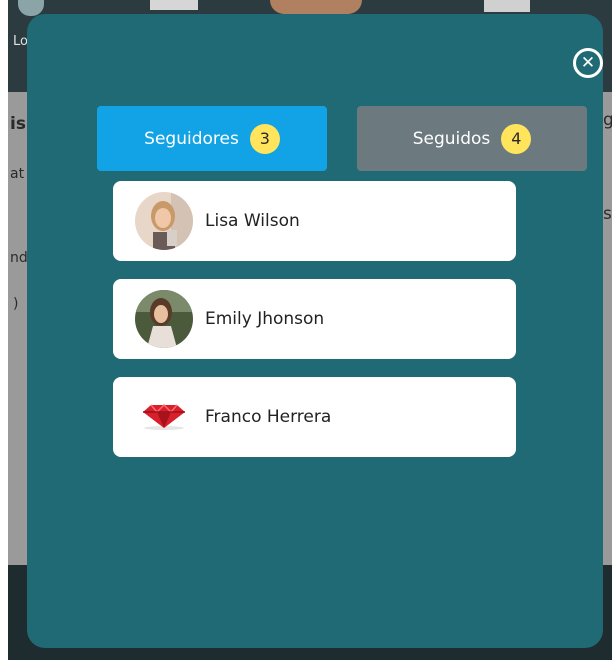 The width and height of the screenshot is (612, 660). What do you see at coordinates (451, 138) in the screenshot?
I see `tab-label: Seguidos` at bounding box center [451, 138].